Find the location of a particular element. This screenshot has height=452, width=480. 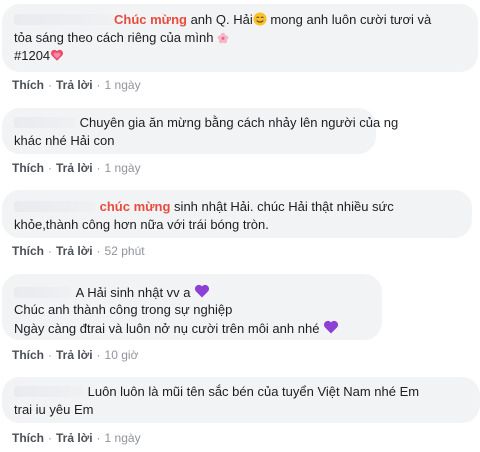

comment-highlight: Chúc mừng is located at coordinates (150, 19).